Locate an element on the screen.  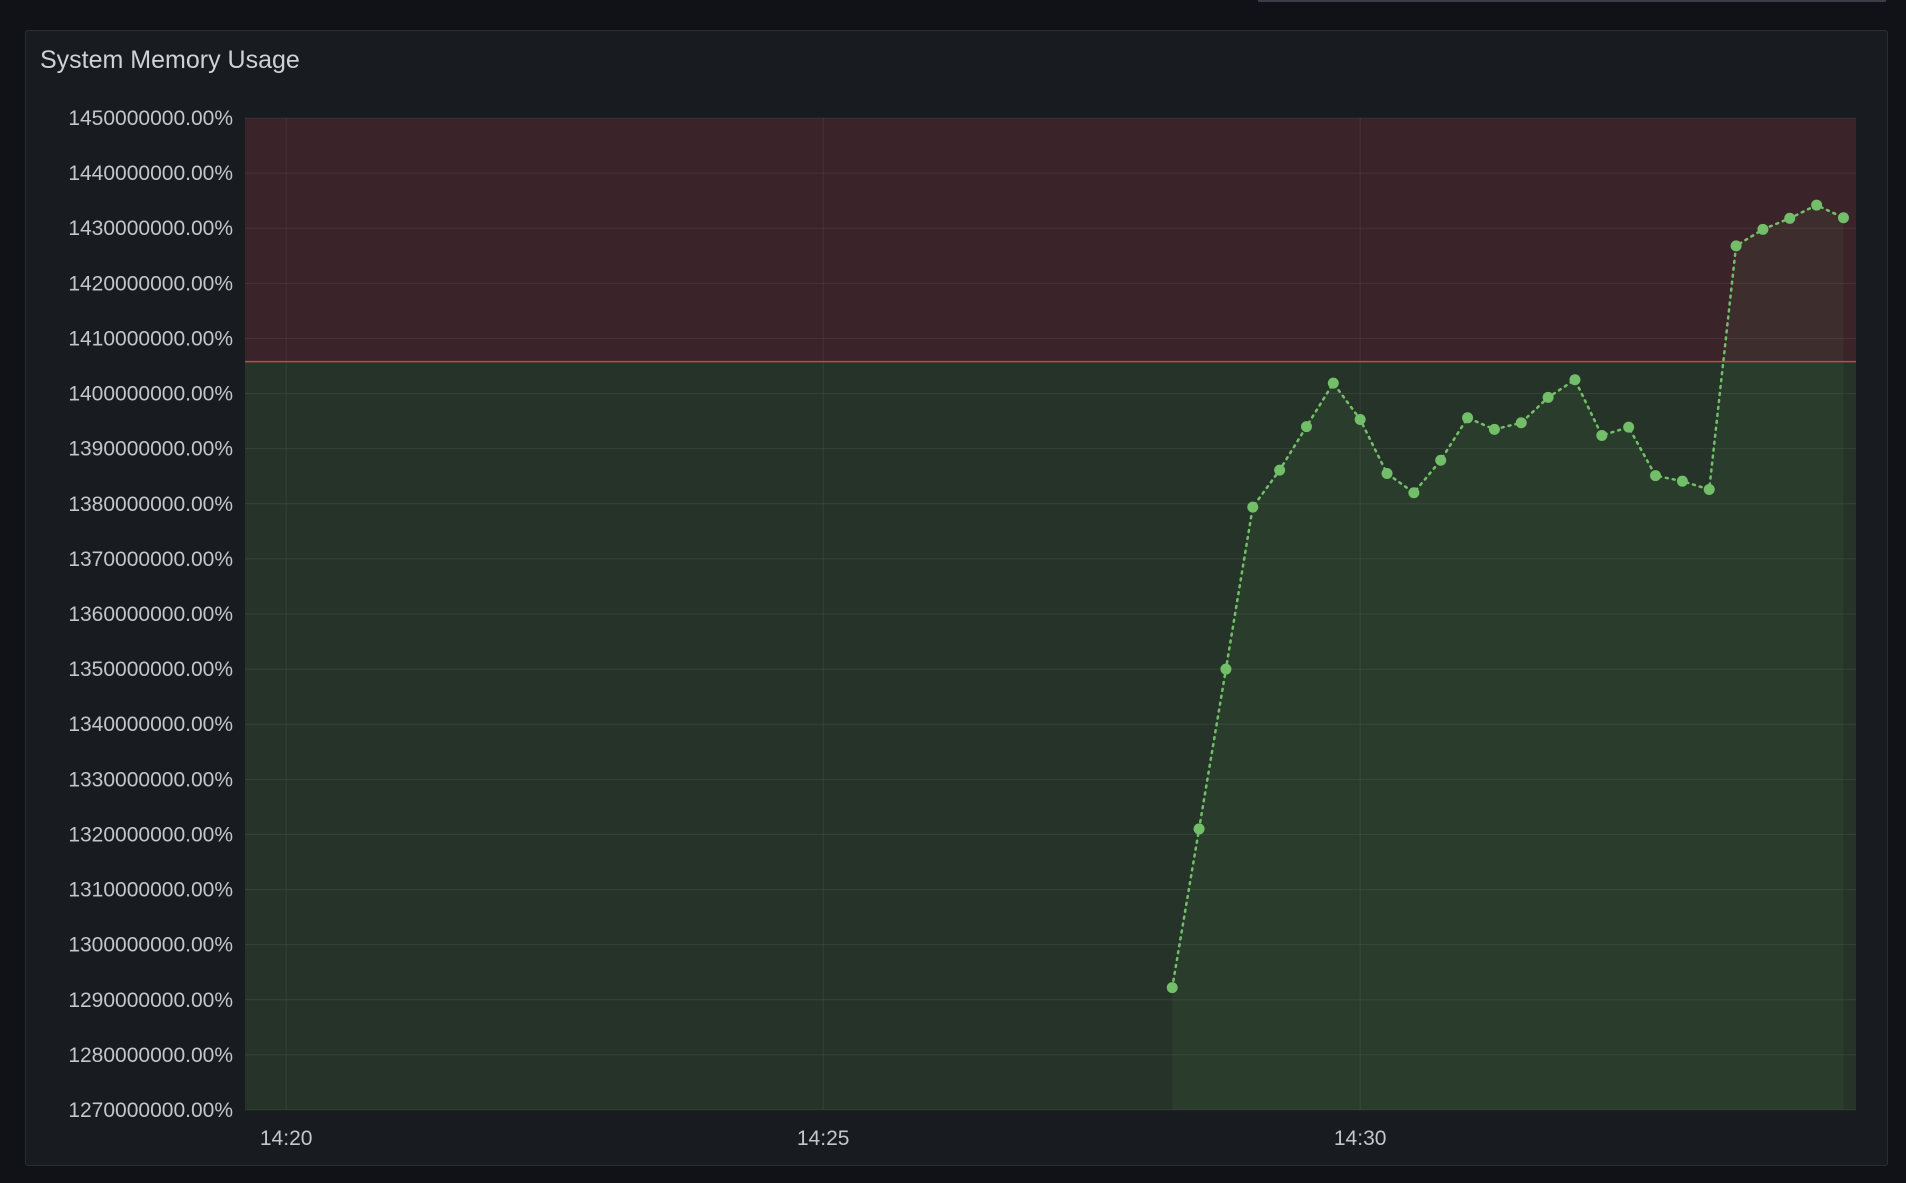
y-tick-label: 1420000000.00% is located at coordinates (150, 283).